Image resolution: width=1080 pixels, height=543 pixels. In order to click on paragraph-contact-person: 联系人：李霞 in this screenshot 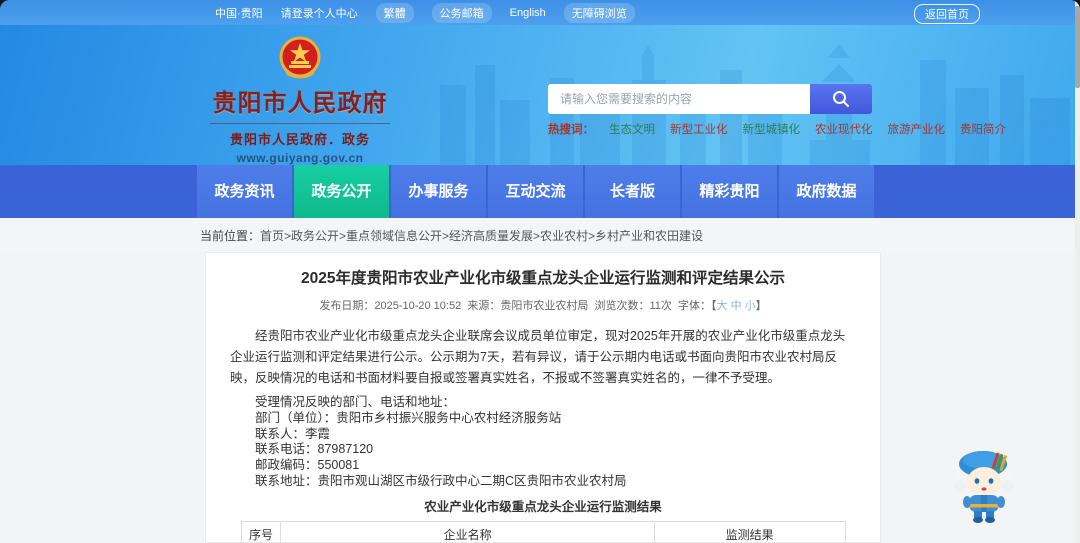, I will do `click(293, 433)`.